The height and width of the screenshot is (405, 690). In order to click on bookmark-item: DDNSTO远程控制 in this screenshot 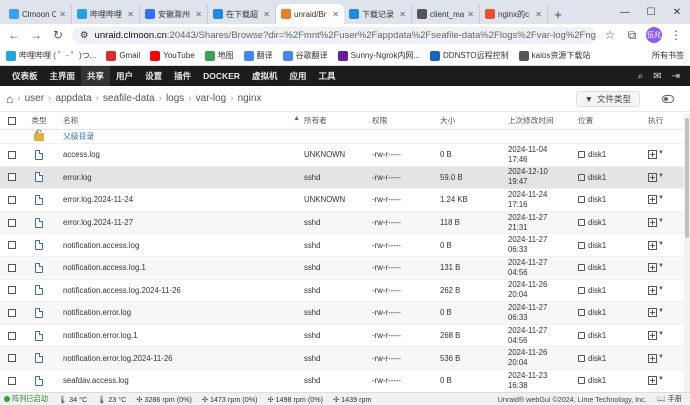, I will do `click(469, 55)`.